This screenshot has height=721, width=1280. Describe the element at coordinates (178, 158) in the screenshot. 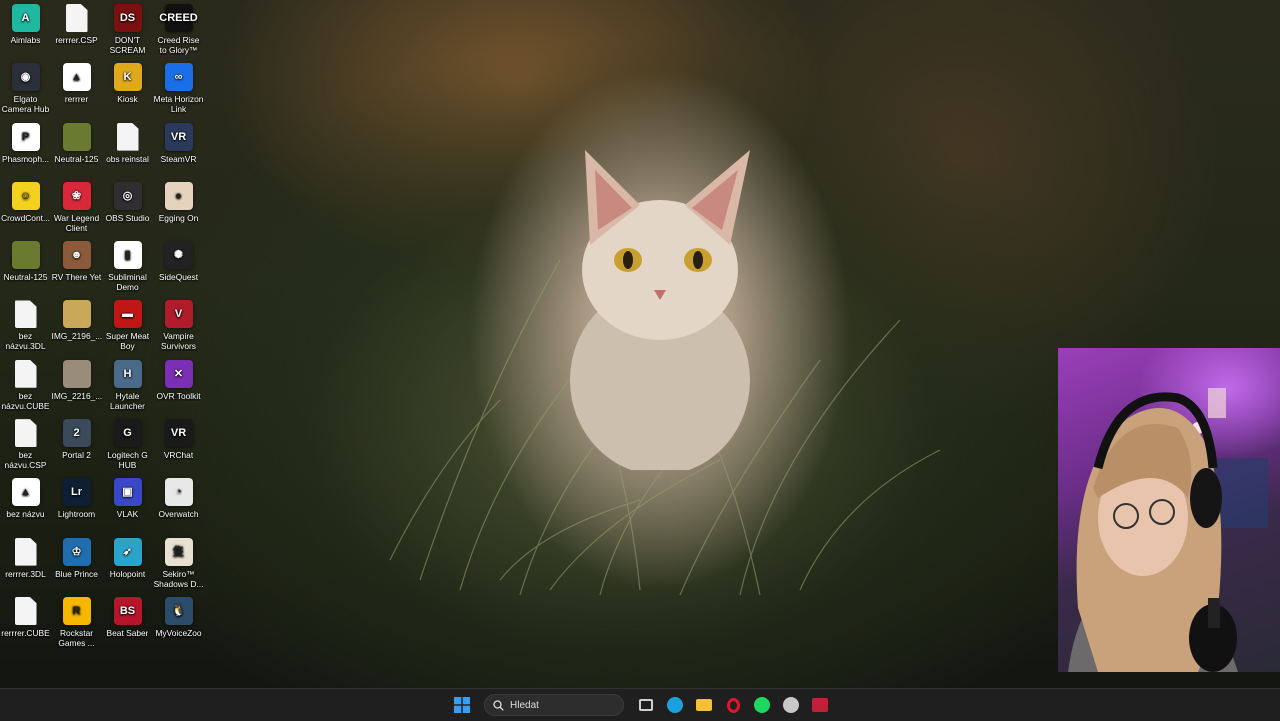

I see `desktop-icon-label: SteamVR` at that location.